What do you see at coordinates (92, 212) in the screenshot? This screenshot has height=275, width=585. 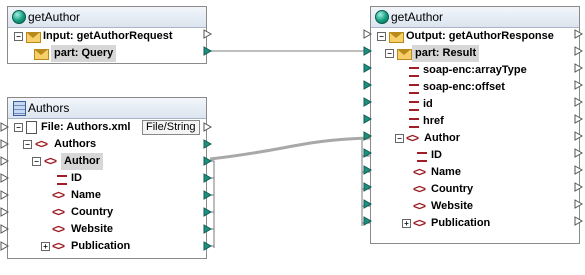 I see `child-label: Country` at bounding box center [92, 212].